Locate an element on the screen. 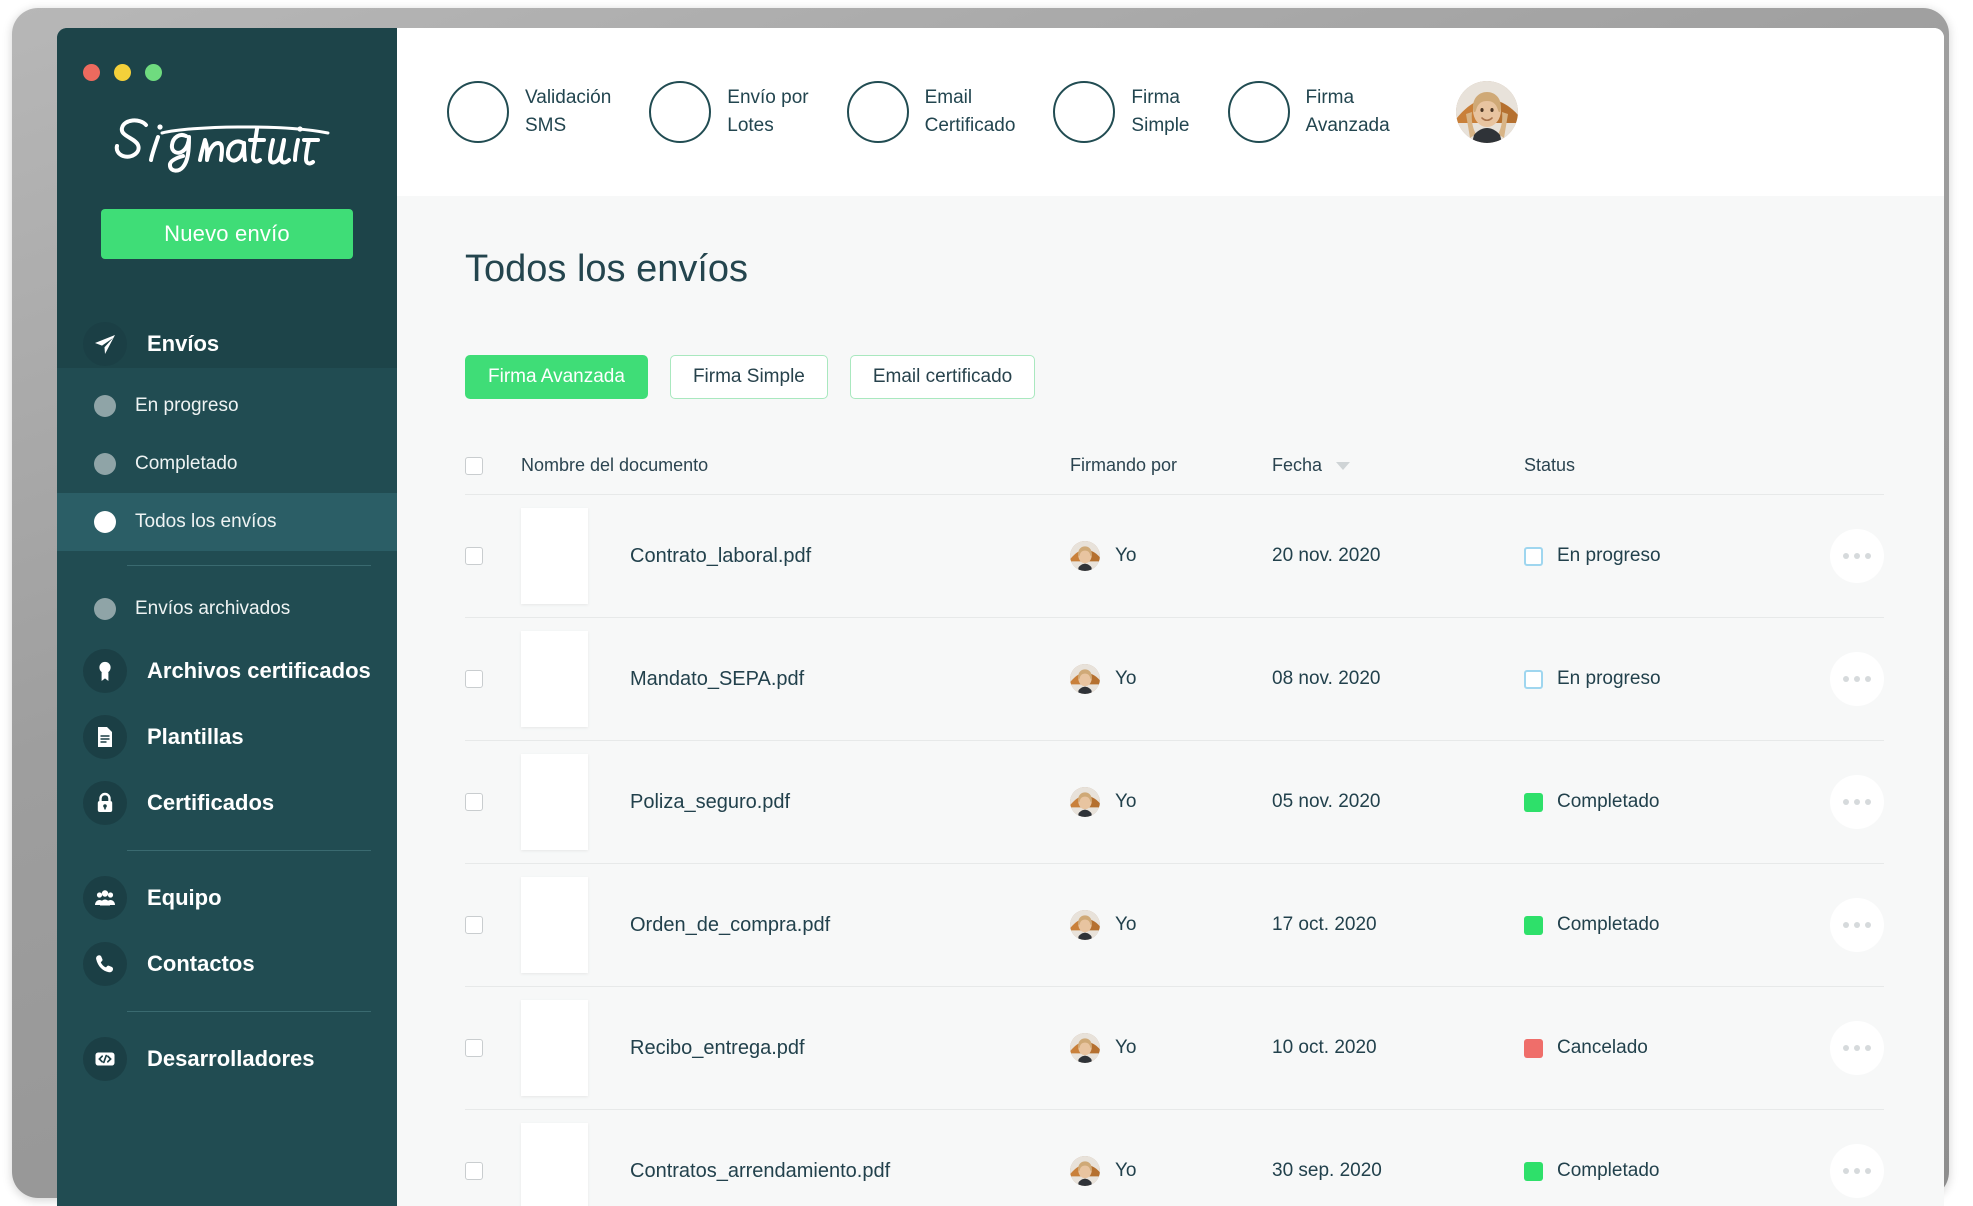 The height and width of the screenshot is (1206, 1973). document-date: 08 nov. 2020 is located at coordinates (1326, 678).